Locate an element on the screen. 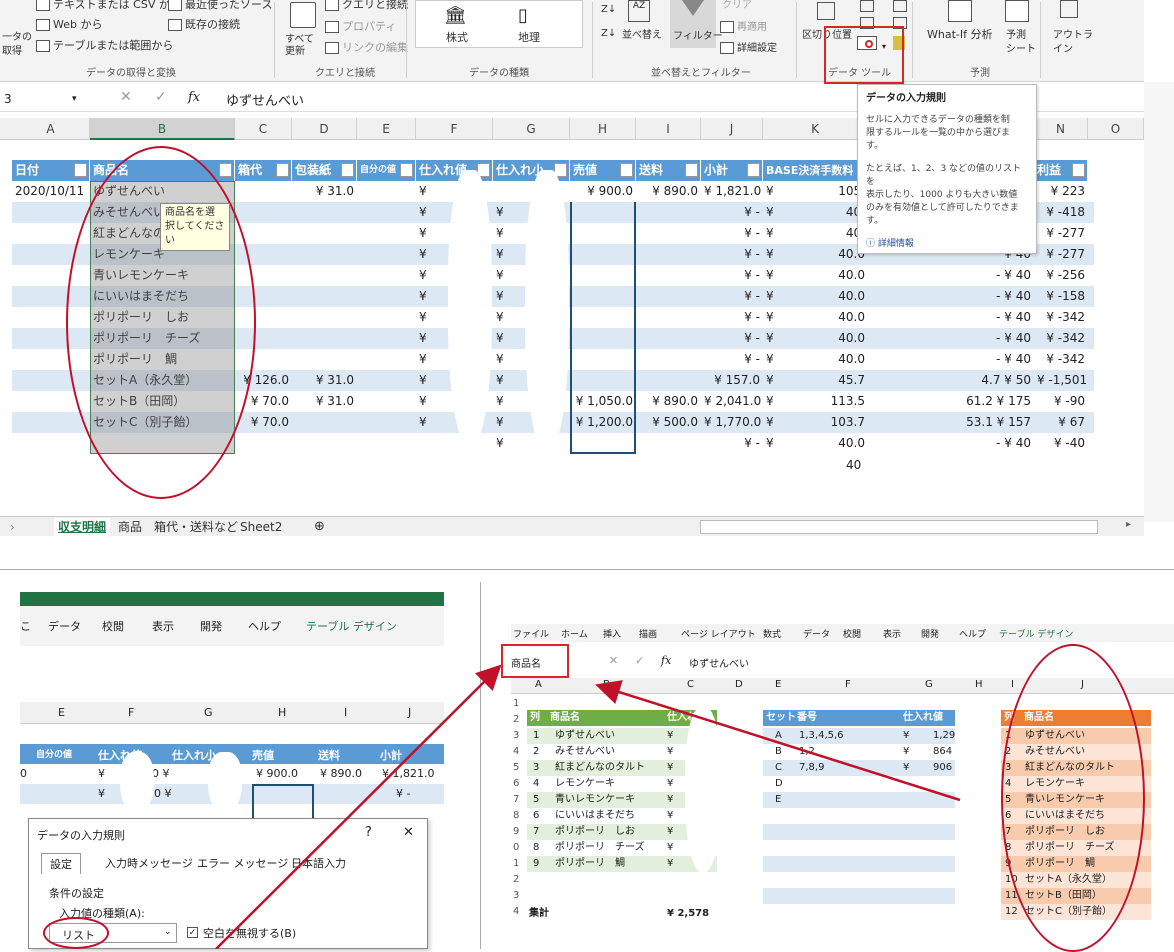 This screenshot has width=1174, height=952. arrow-list-to-range is located at coordinates (778, 741).